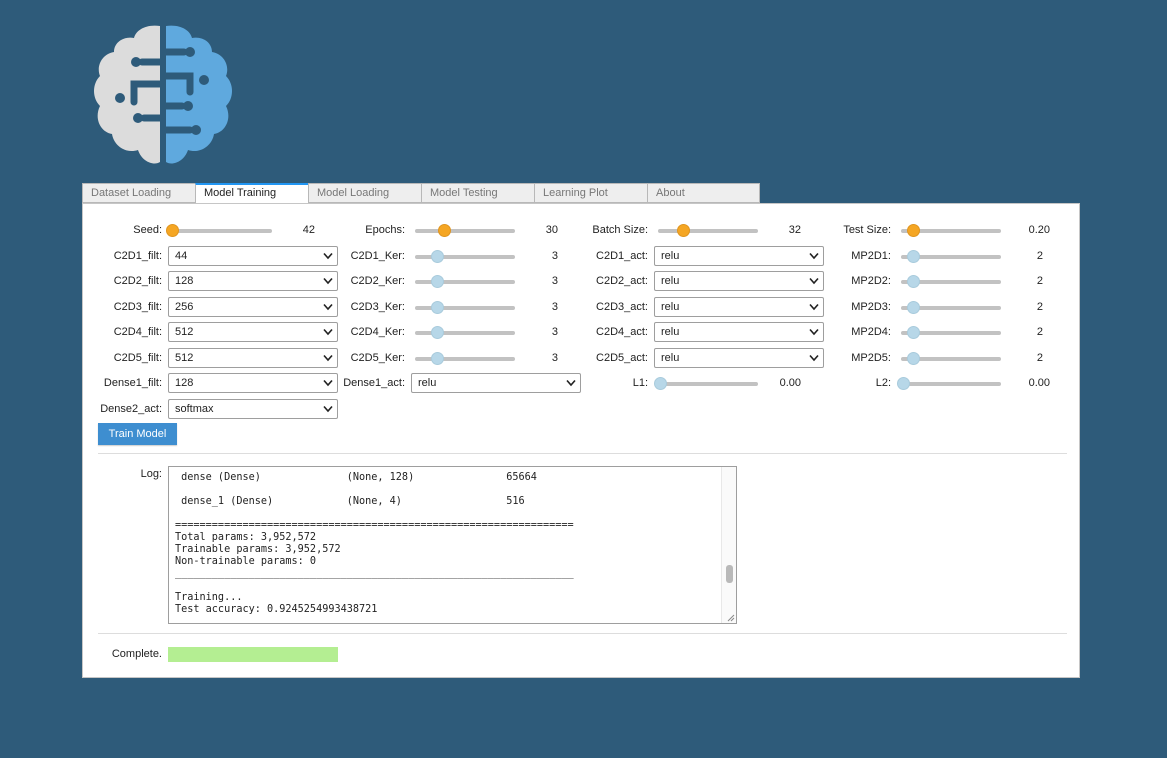  Describe the element at coordinates (377, 332) in the screenshot. I see `c2d4-ker-label: C2D4_Ker:` at that location.